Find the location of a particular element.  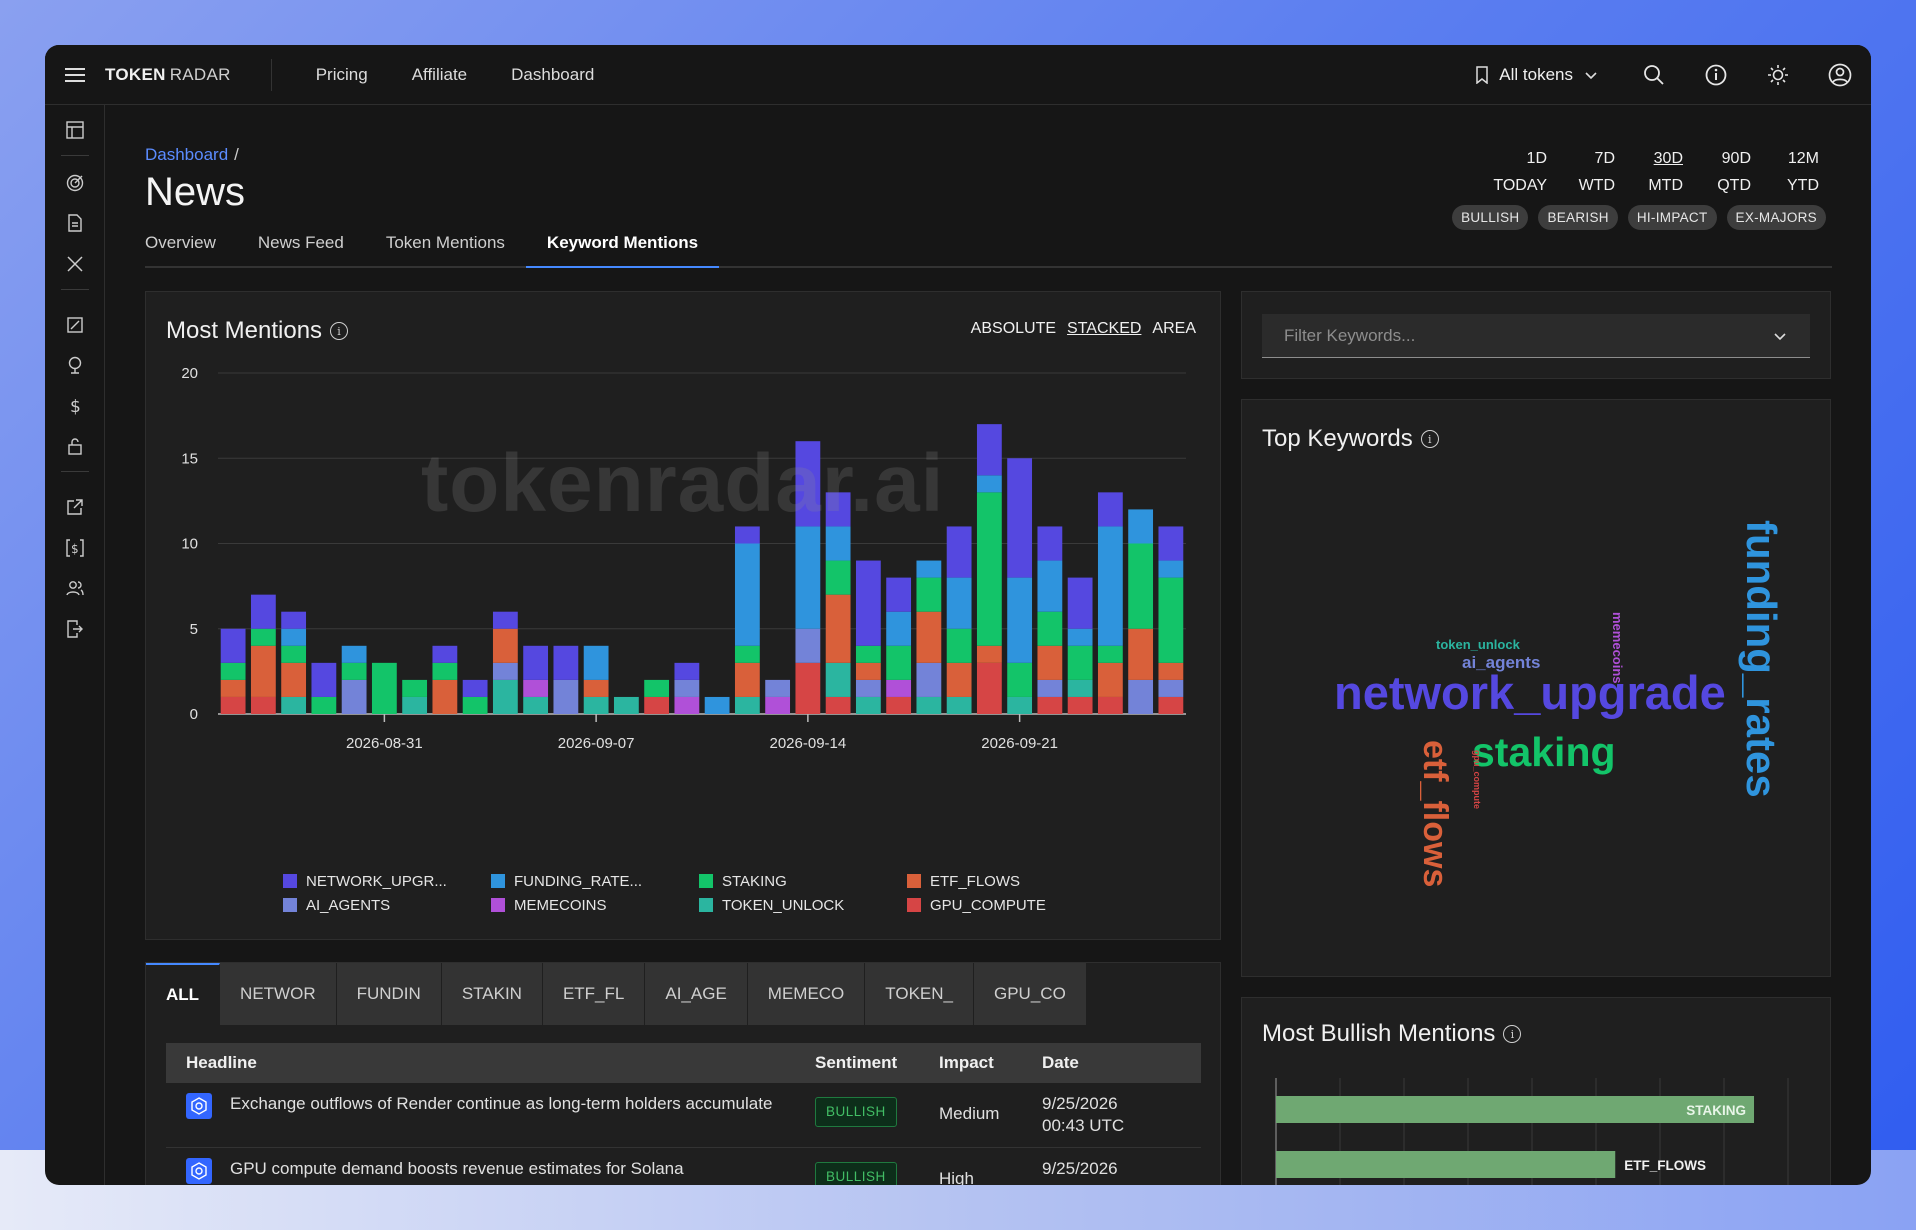

word-ai-agents: ai_agents is located at coordinates (1501, 662).